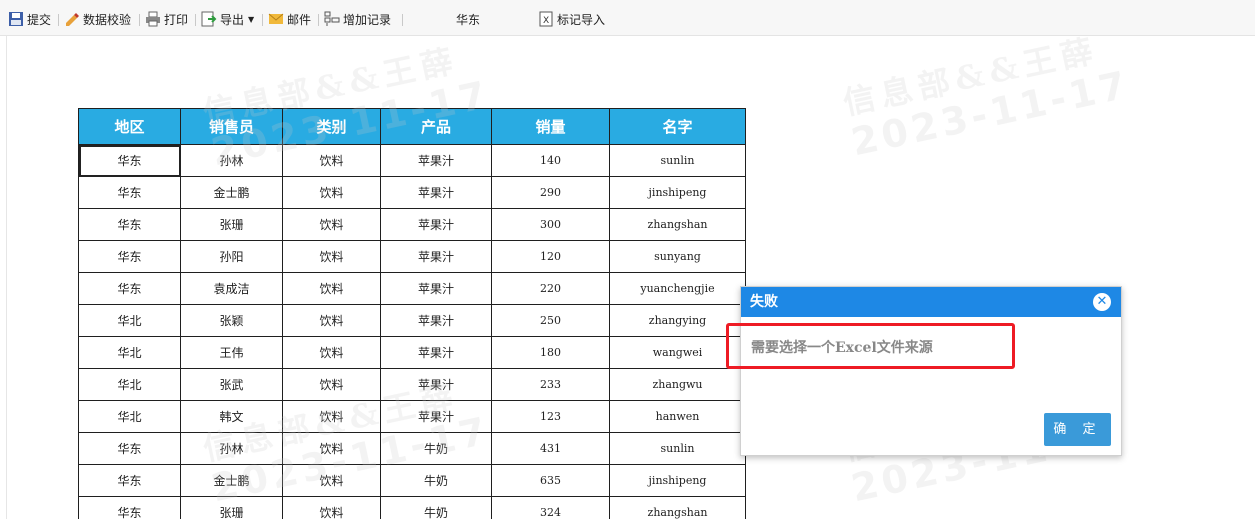 The width and height of the screenshot is (1255, 519). Describe the element at coordinates (231, 416) in the screenshot. I see `cell-salesperson: 韩文` at that location.